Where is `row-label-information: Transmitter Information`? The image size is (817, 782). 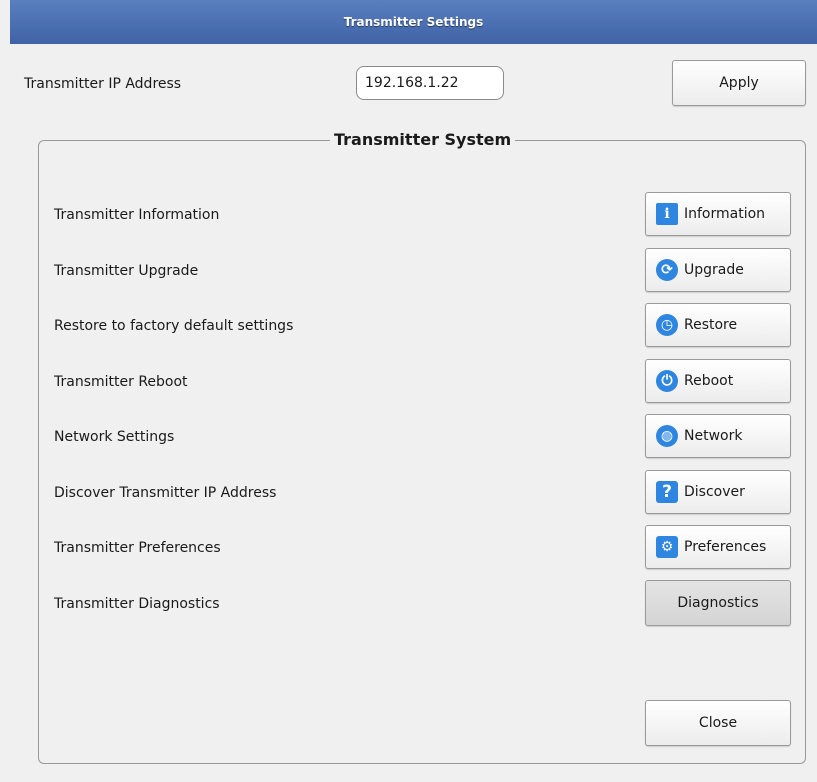 row-label-information: Transmitter Information is located at coordinates (137, 215).